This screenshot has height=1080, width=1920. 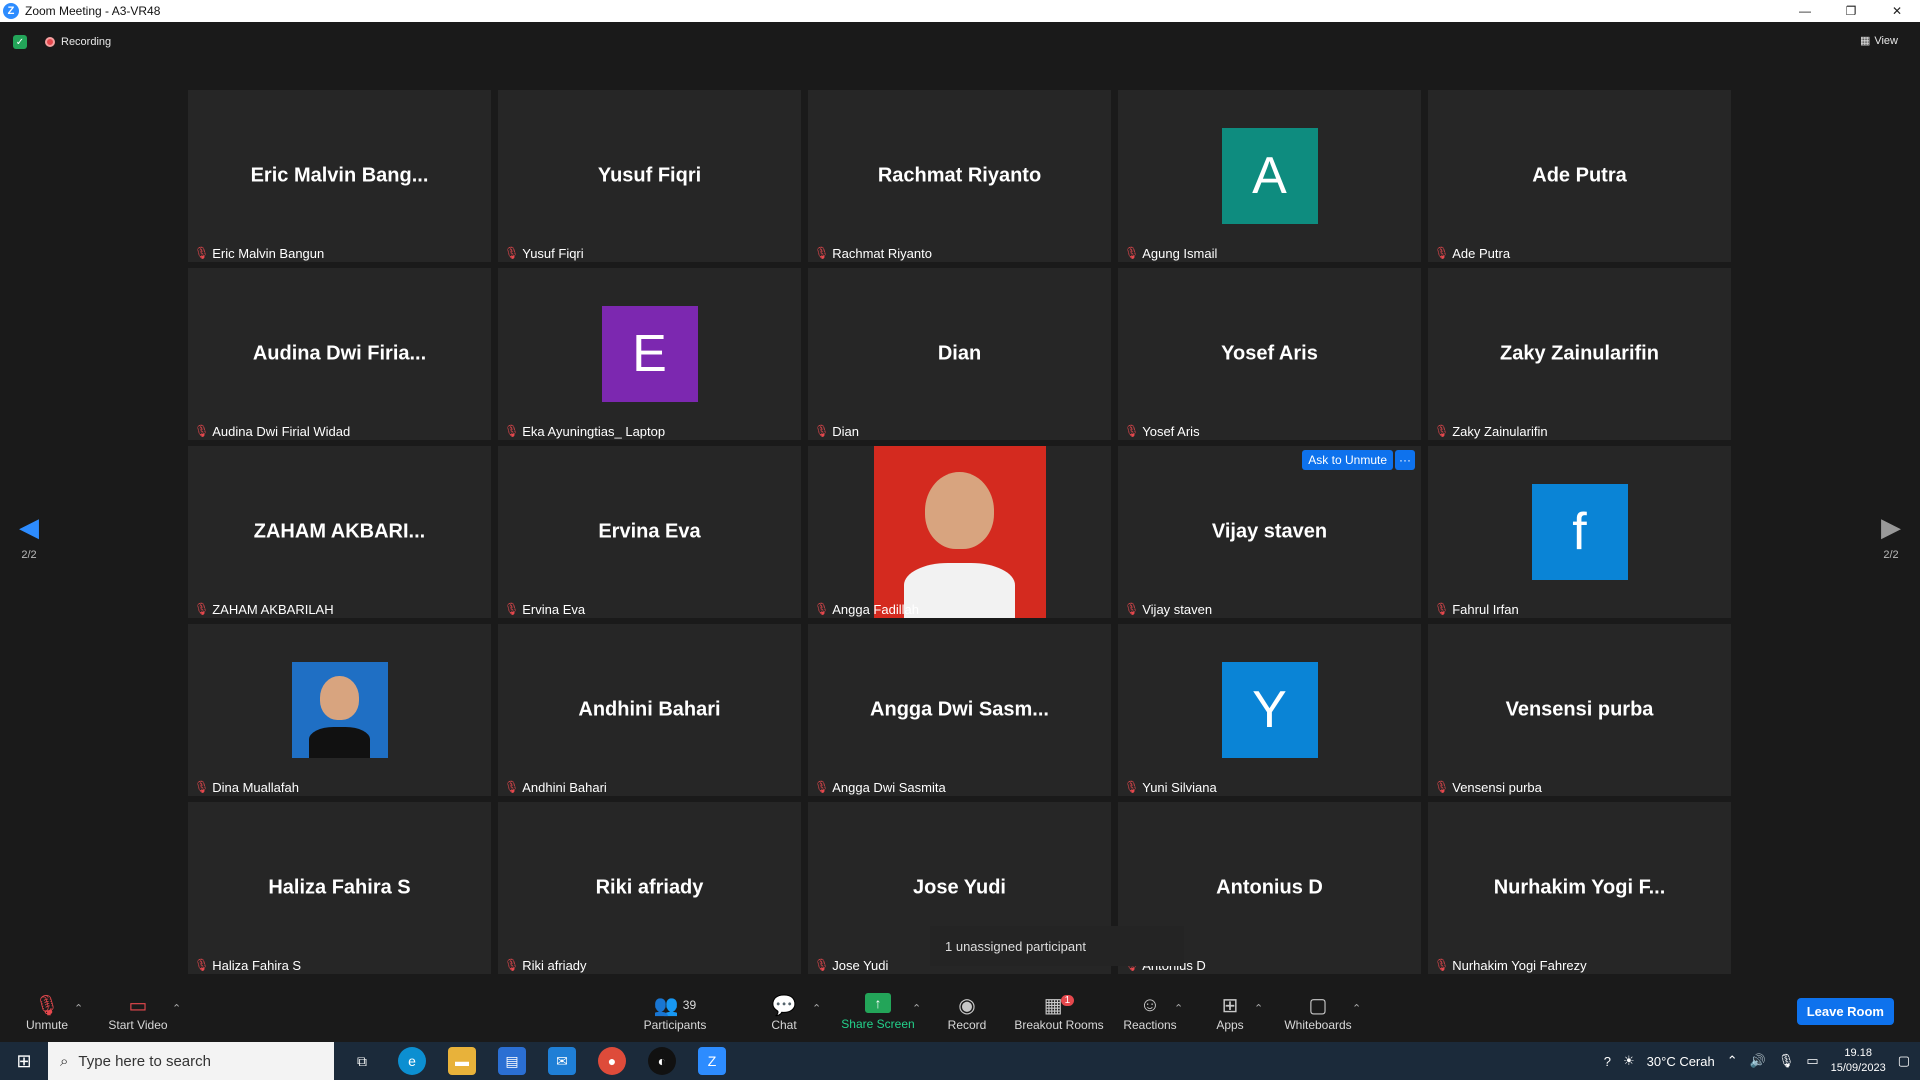 I want to click on participant-tile: Nurhakim Yogi F... 🎙 Nurhakim Yogi Fahrezy, so click(x=1579, y=888).